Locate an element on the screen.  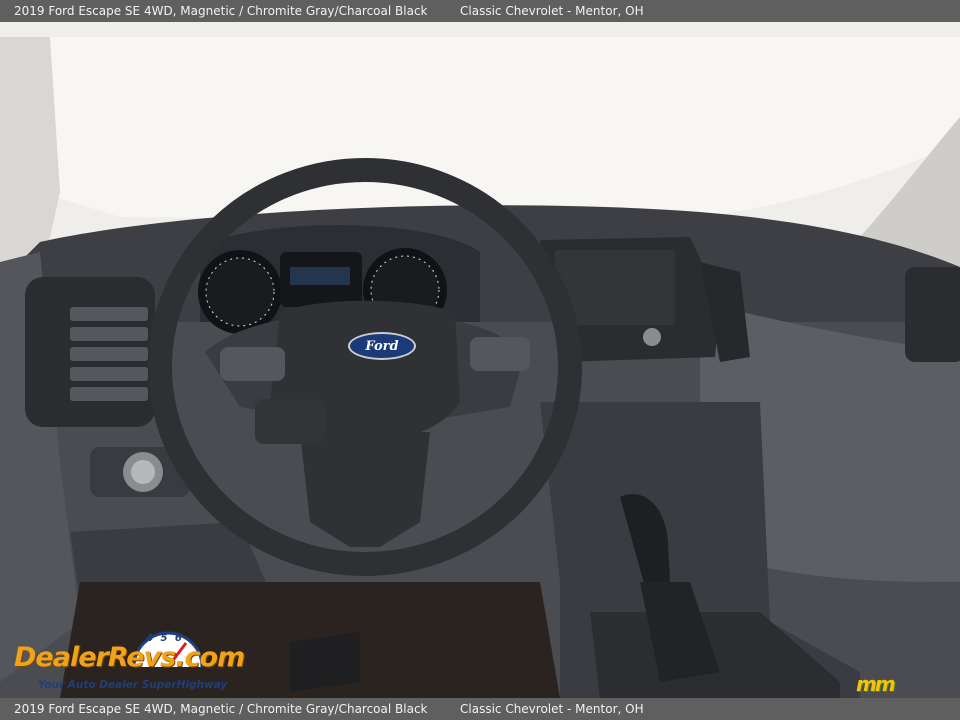
right-air-vent is located at coordinates (932, 314).